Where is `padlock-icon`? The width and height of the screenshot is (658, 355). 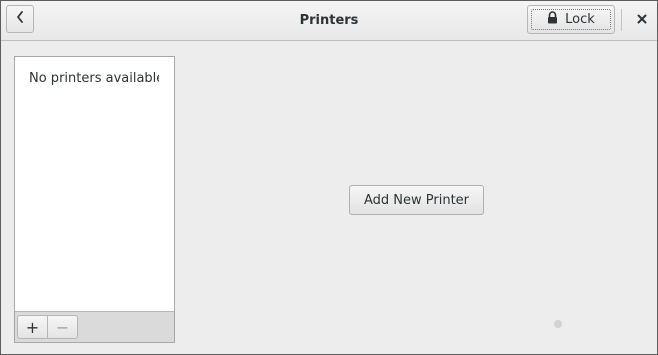 padlock-icon is located at coordinates (552, 19).